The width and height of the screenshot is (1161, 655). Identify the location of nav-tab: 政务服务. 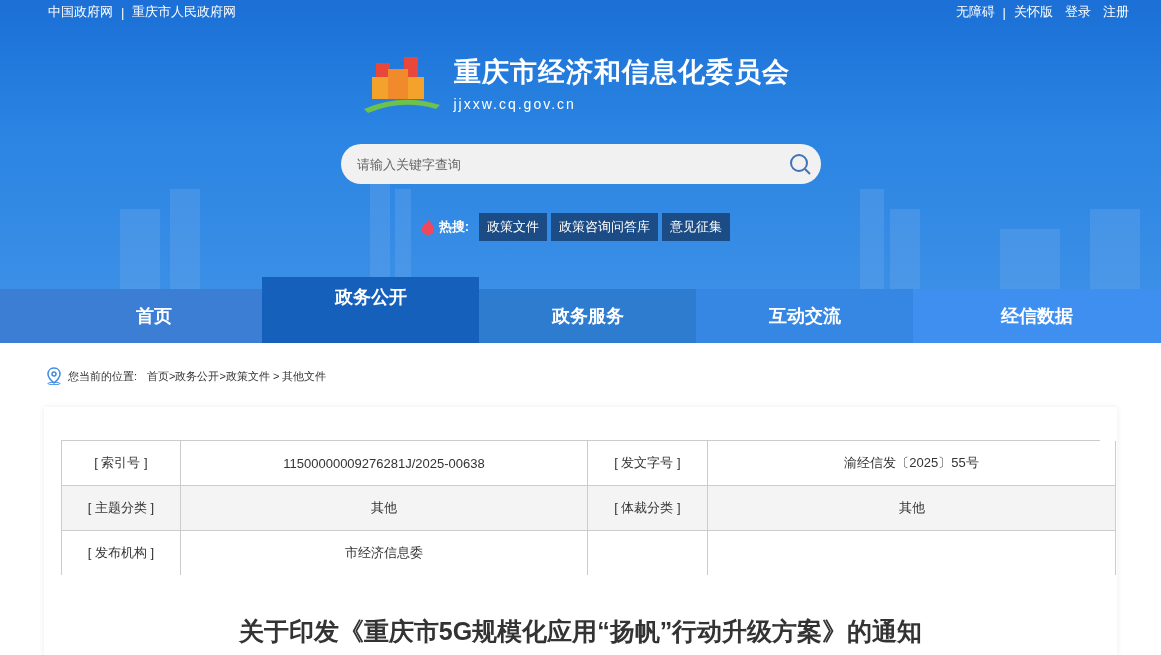
(587, 316).